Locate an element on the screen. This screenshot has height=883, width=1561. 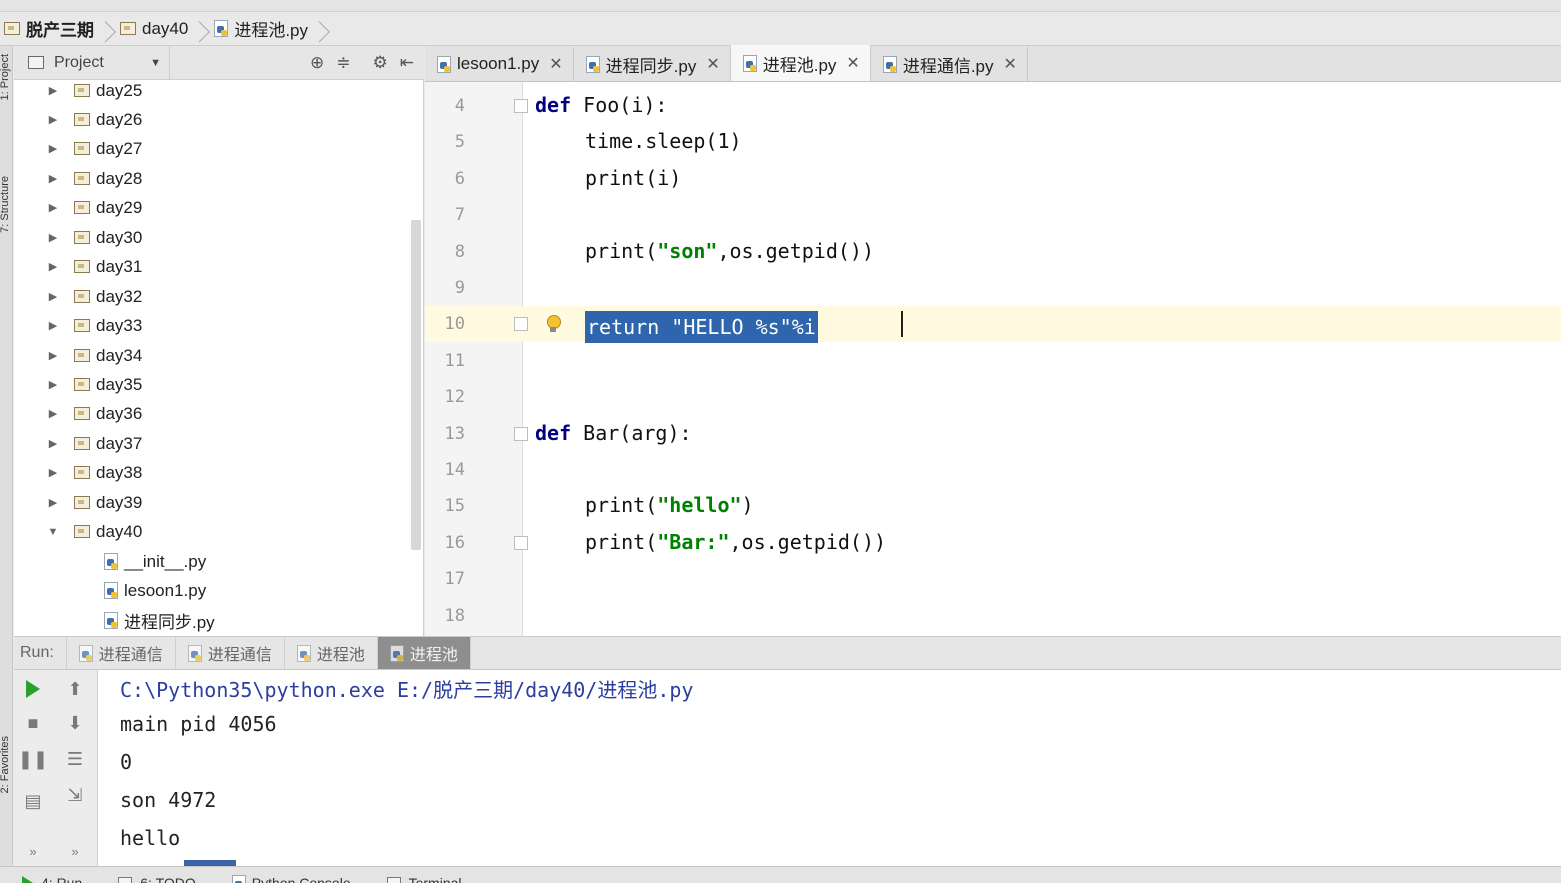
run-tab-process-pool-1: 进程池 is located at coordinates (331, 653).